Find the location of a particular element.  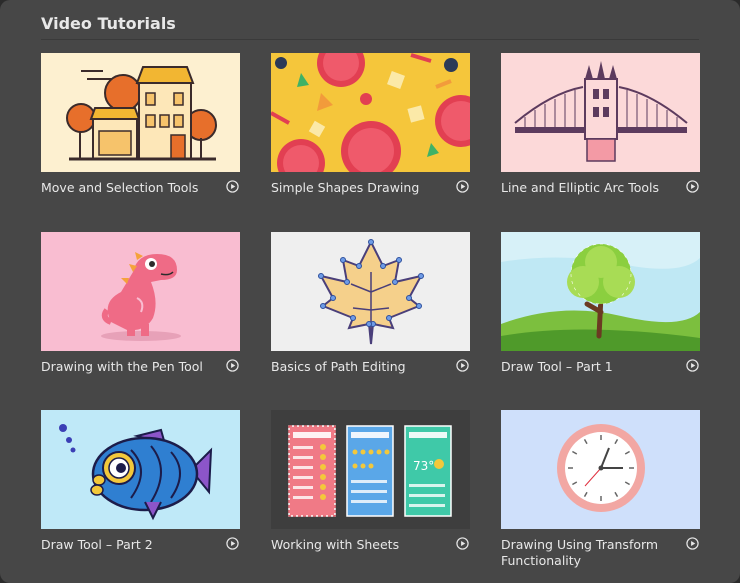

tutorial-card-path-editing: Basics of Path Editing is located at coordinates (370, 303).